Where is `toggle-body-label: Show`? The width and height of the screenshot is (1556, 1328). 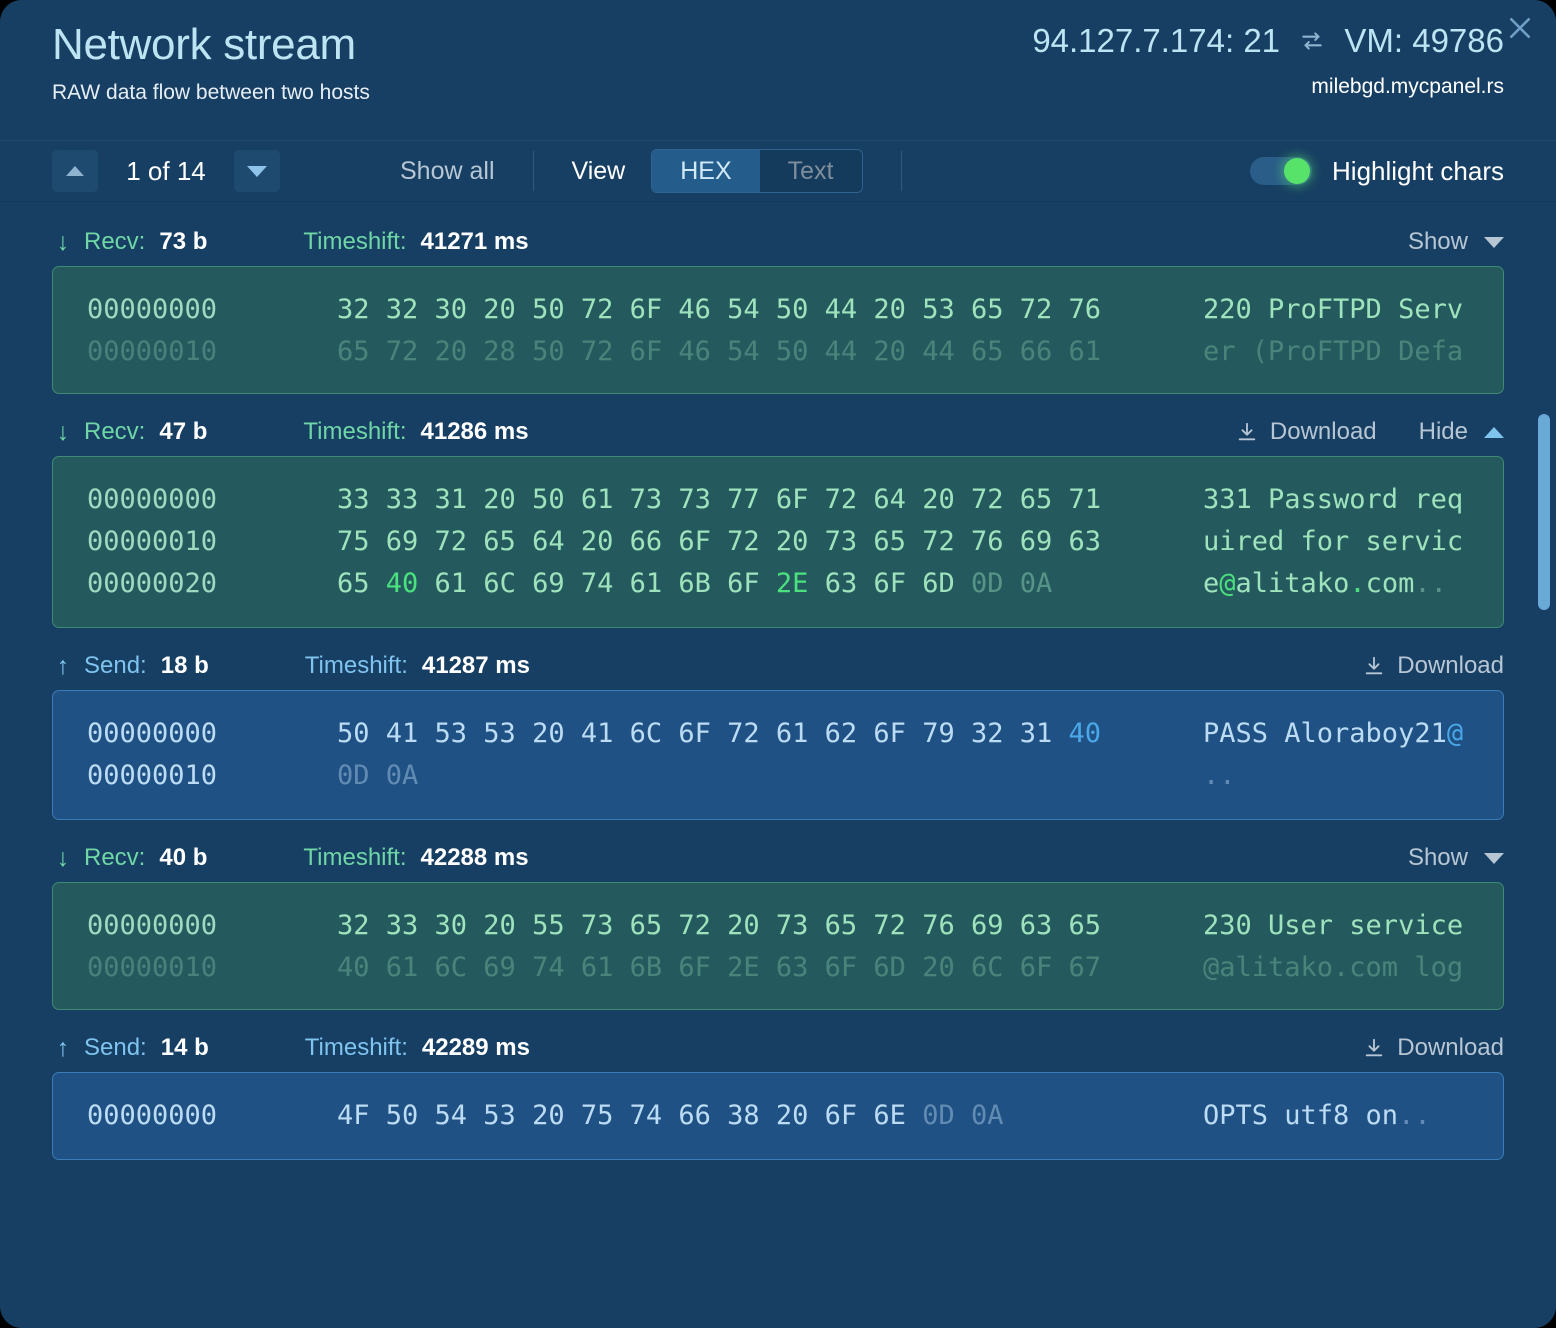
toggle-body-label: Show is located at coordinates (1437, 857).